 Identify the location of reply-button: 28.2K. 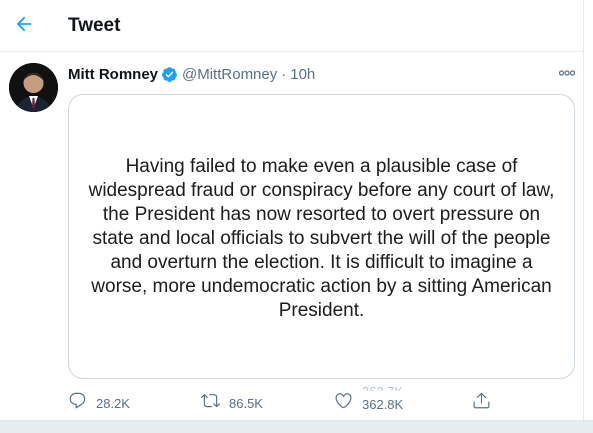
(99, 403).